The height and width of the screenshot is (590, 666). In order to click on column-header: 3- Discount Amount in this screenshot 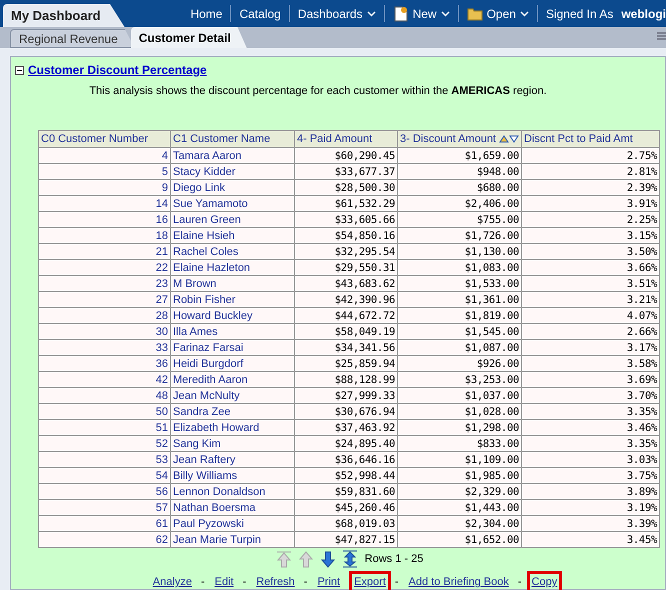, I will do `click(460, 139)`.